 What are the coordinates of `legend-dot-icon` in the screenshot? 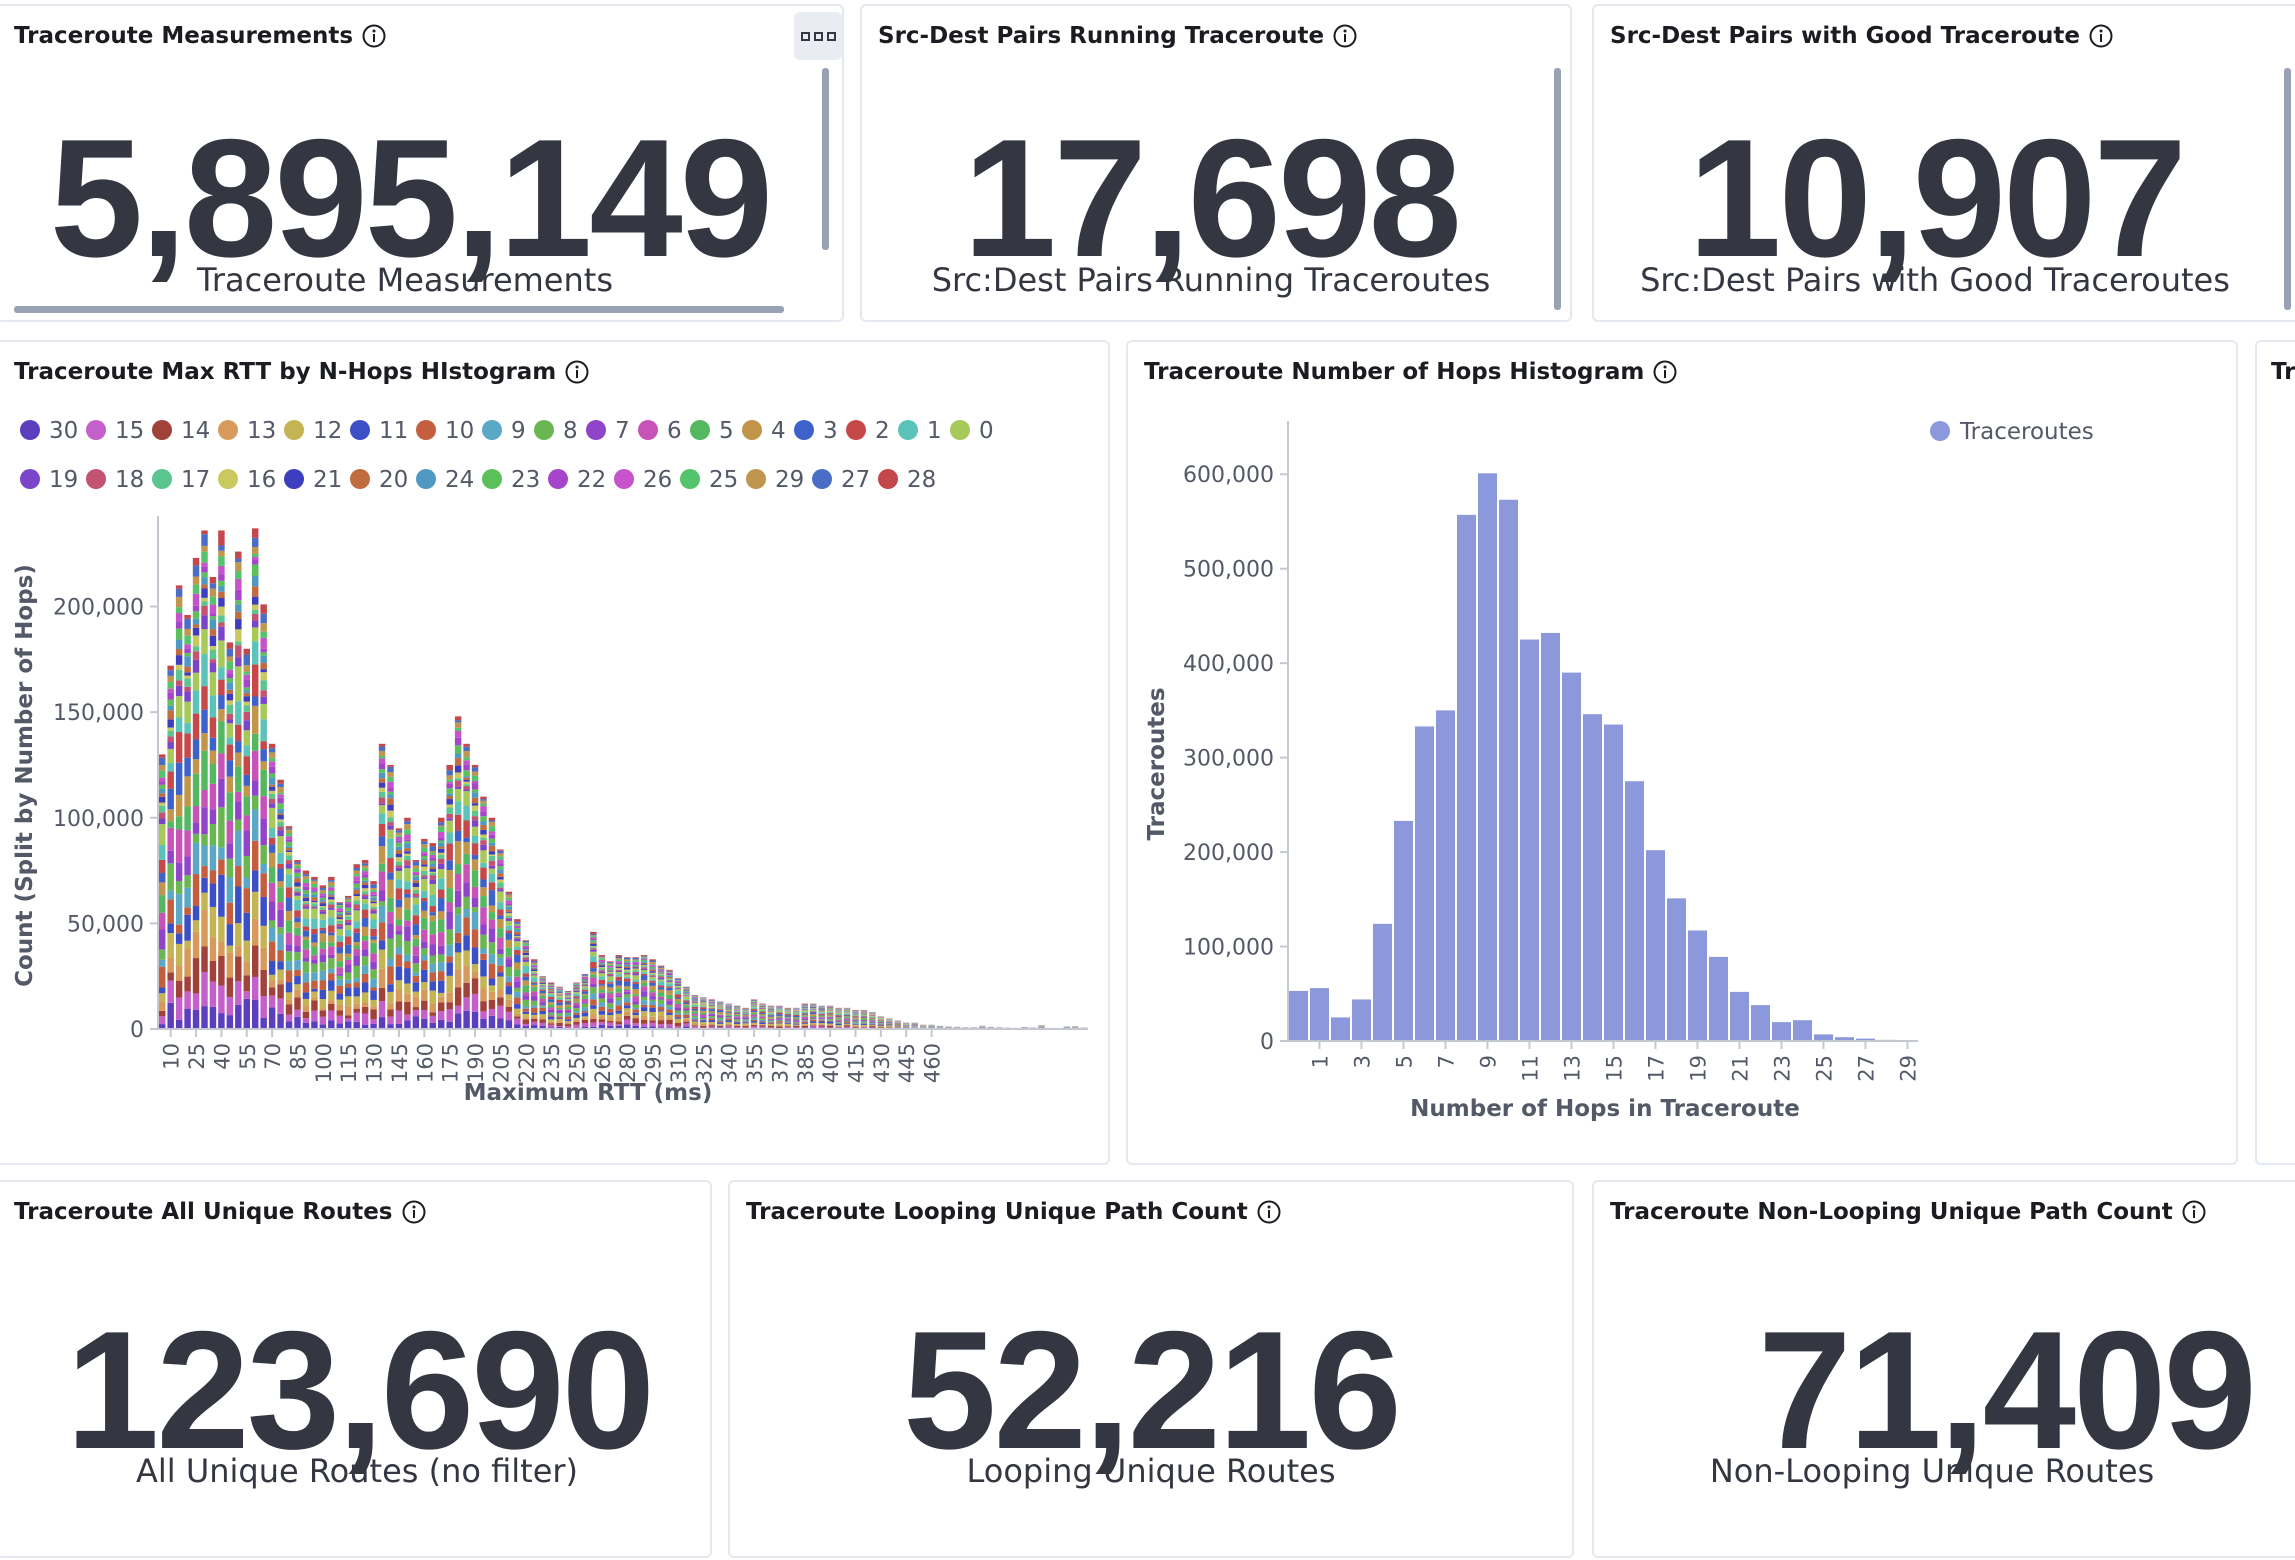 It's located at (1940, 431).